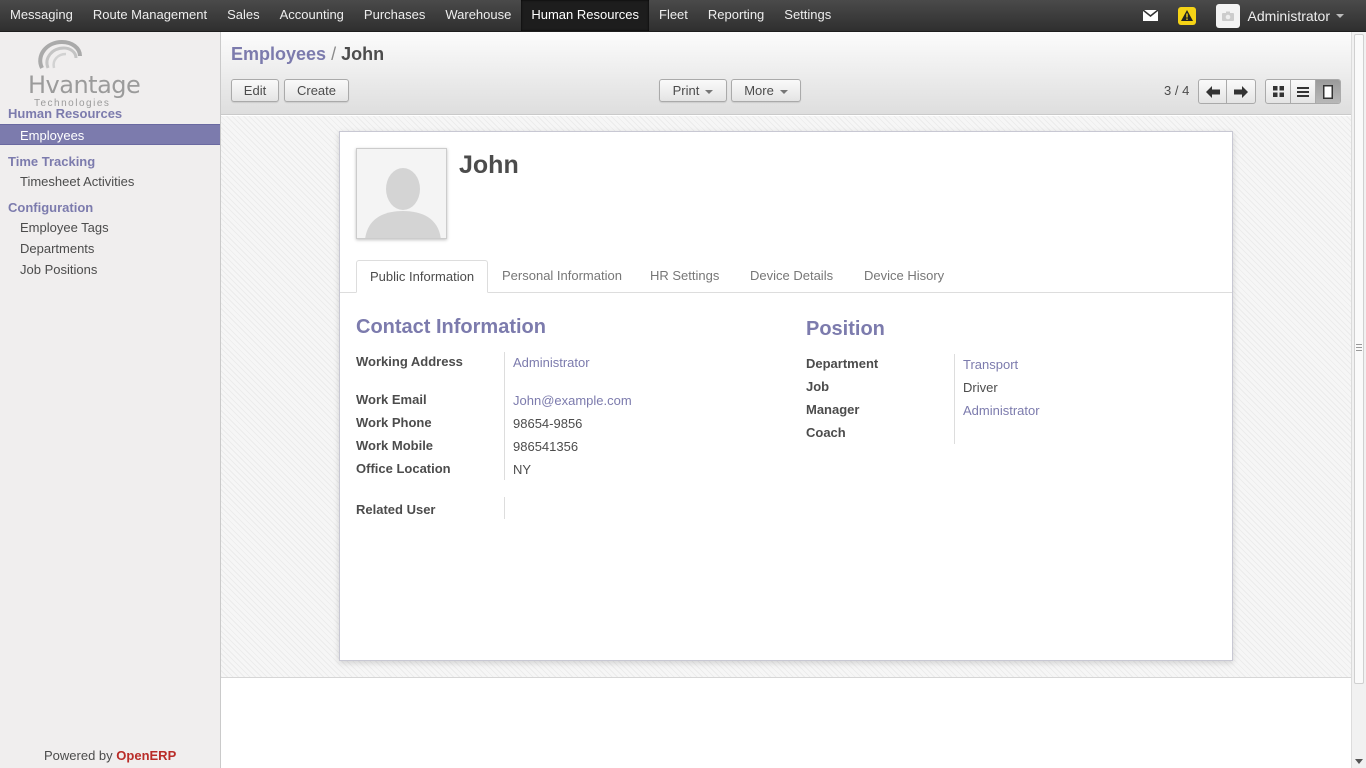  What do you see at coordinates (954, 399) in the screenshot?
I see `position-divider` at bounding box center [954, 399].